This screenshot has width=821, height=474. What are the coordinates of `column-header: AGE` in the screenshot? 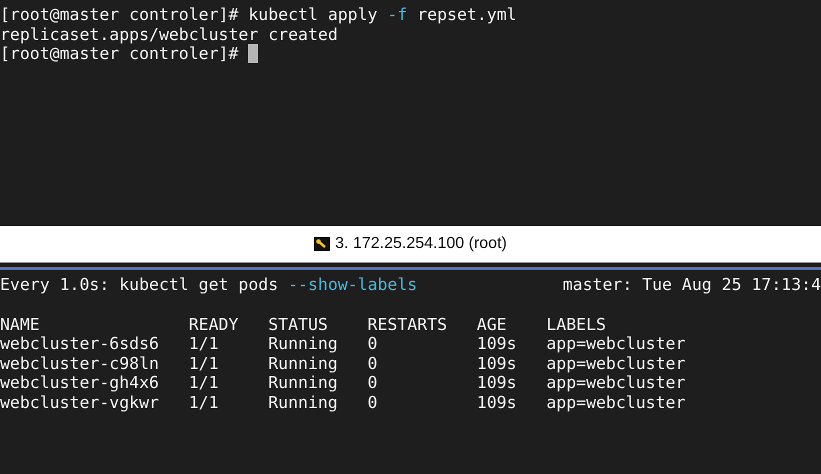 It's located at (491, 324).